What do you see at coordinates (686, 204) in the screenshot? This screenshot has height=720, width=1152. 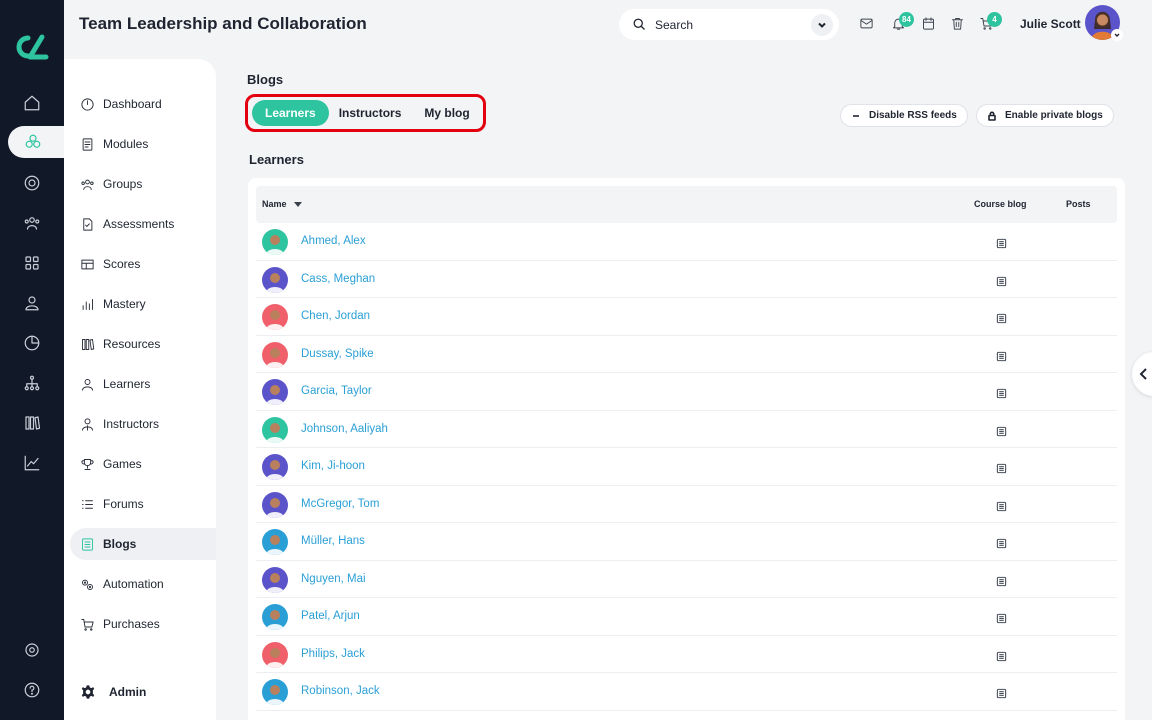 I see `table-header: Name Course blog Posts` at bounding box center [686, 204].